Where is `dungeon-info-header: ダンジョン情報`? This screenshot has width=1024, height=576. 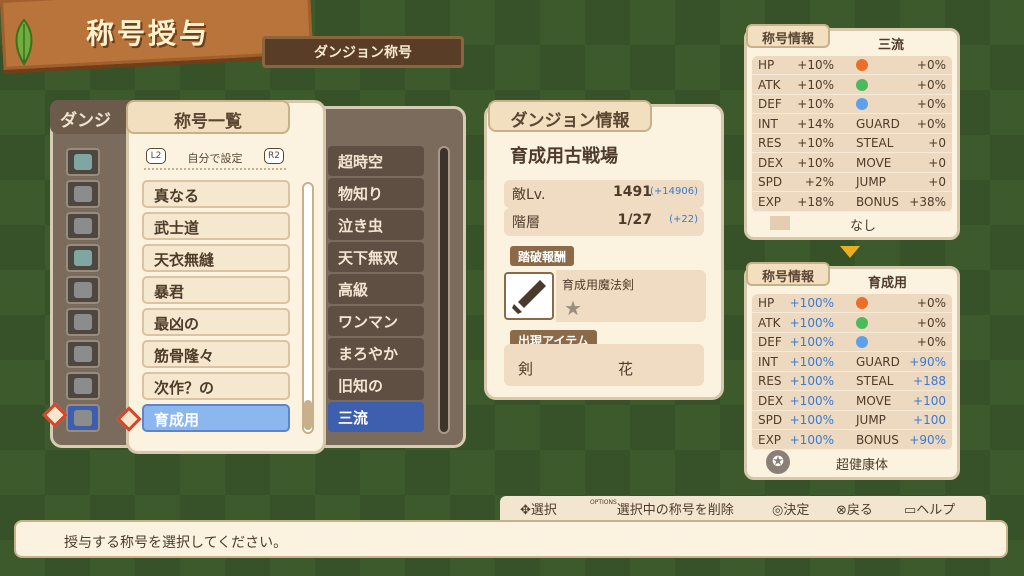 dungeon-info-header: ダンジョン情報 is located at coordinates (570, 116).